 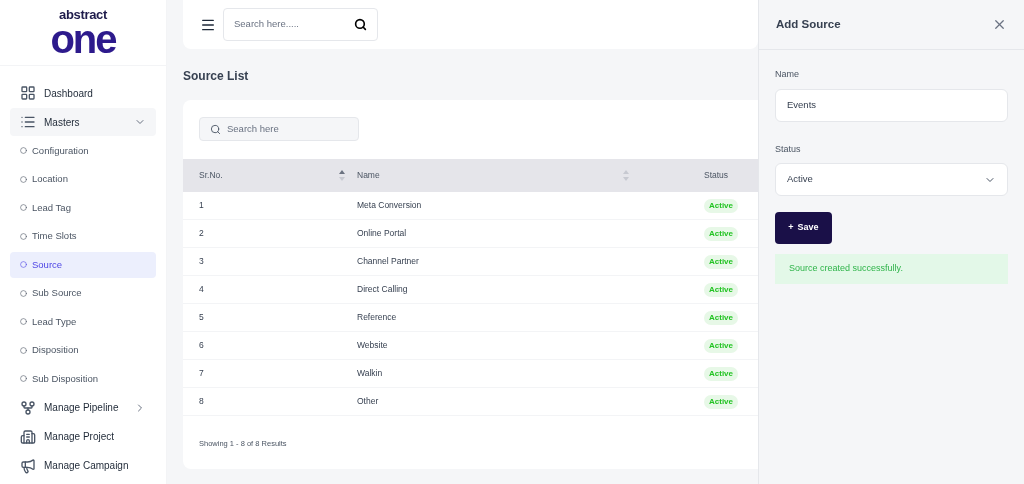 I want to click on sidebar-item: Dashboard, so click(x=83, y=93).